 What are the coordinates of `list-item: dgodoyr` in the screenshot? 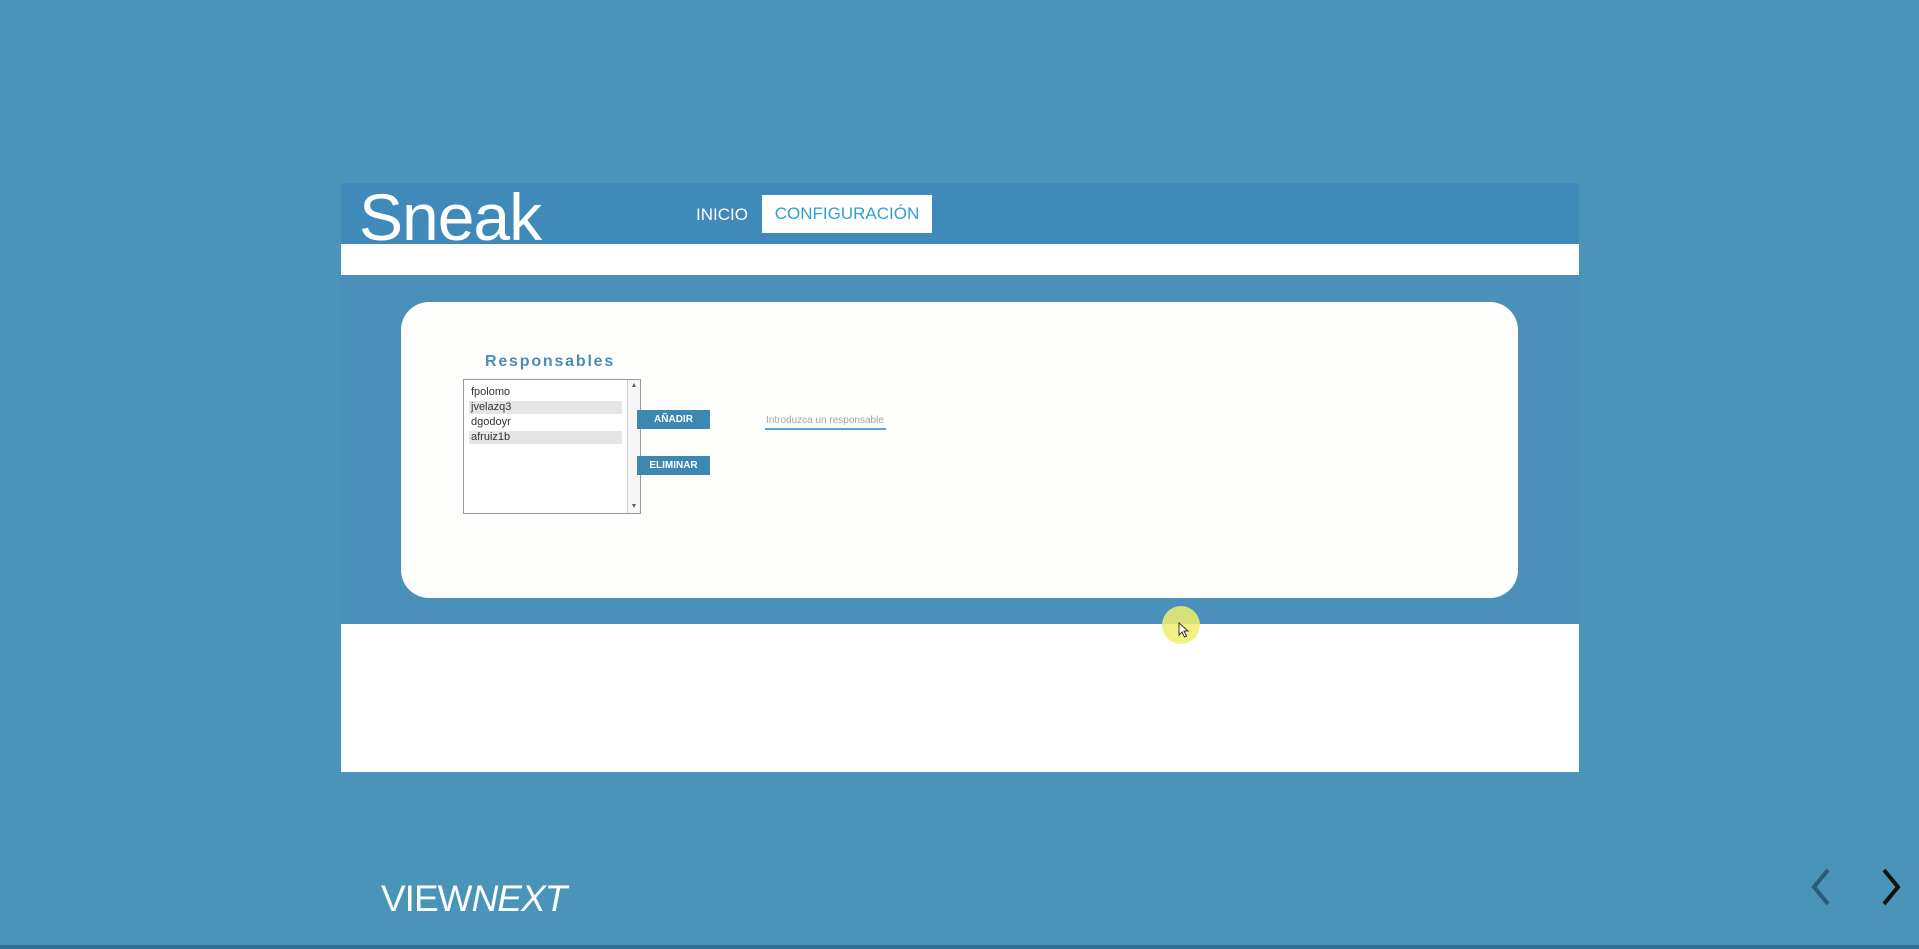 It's located at (545, 422).